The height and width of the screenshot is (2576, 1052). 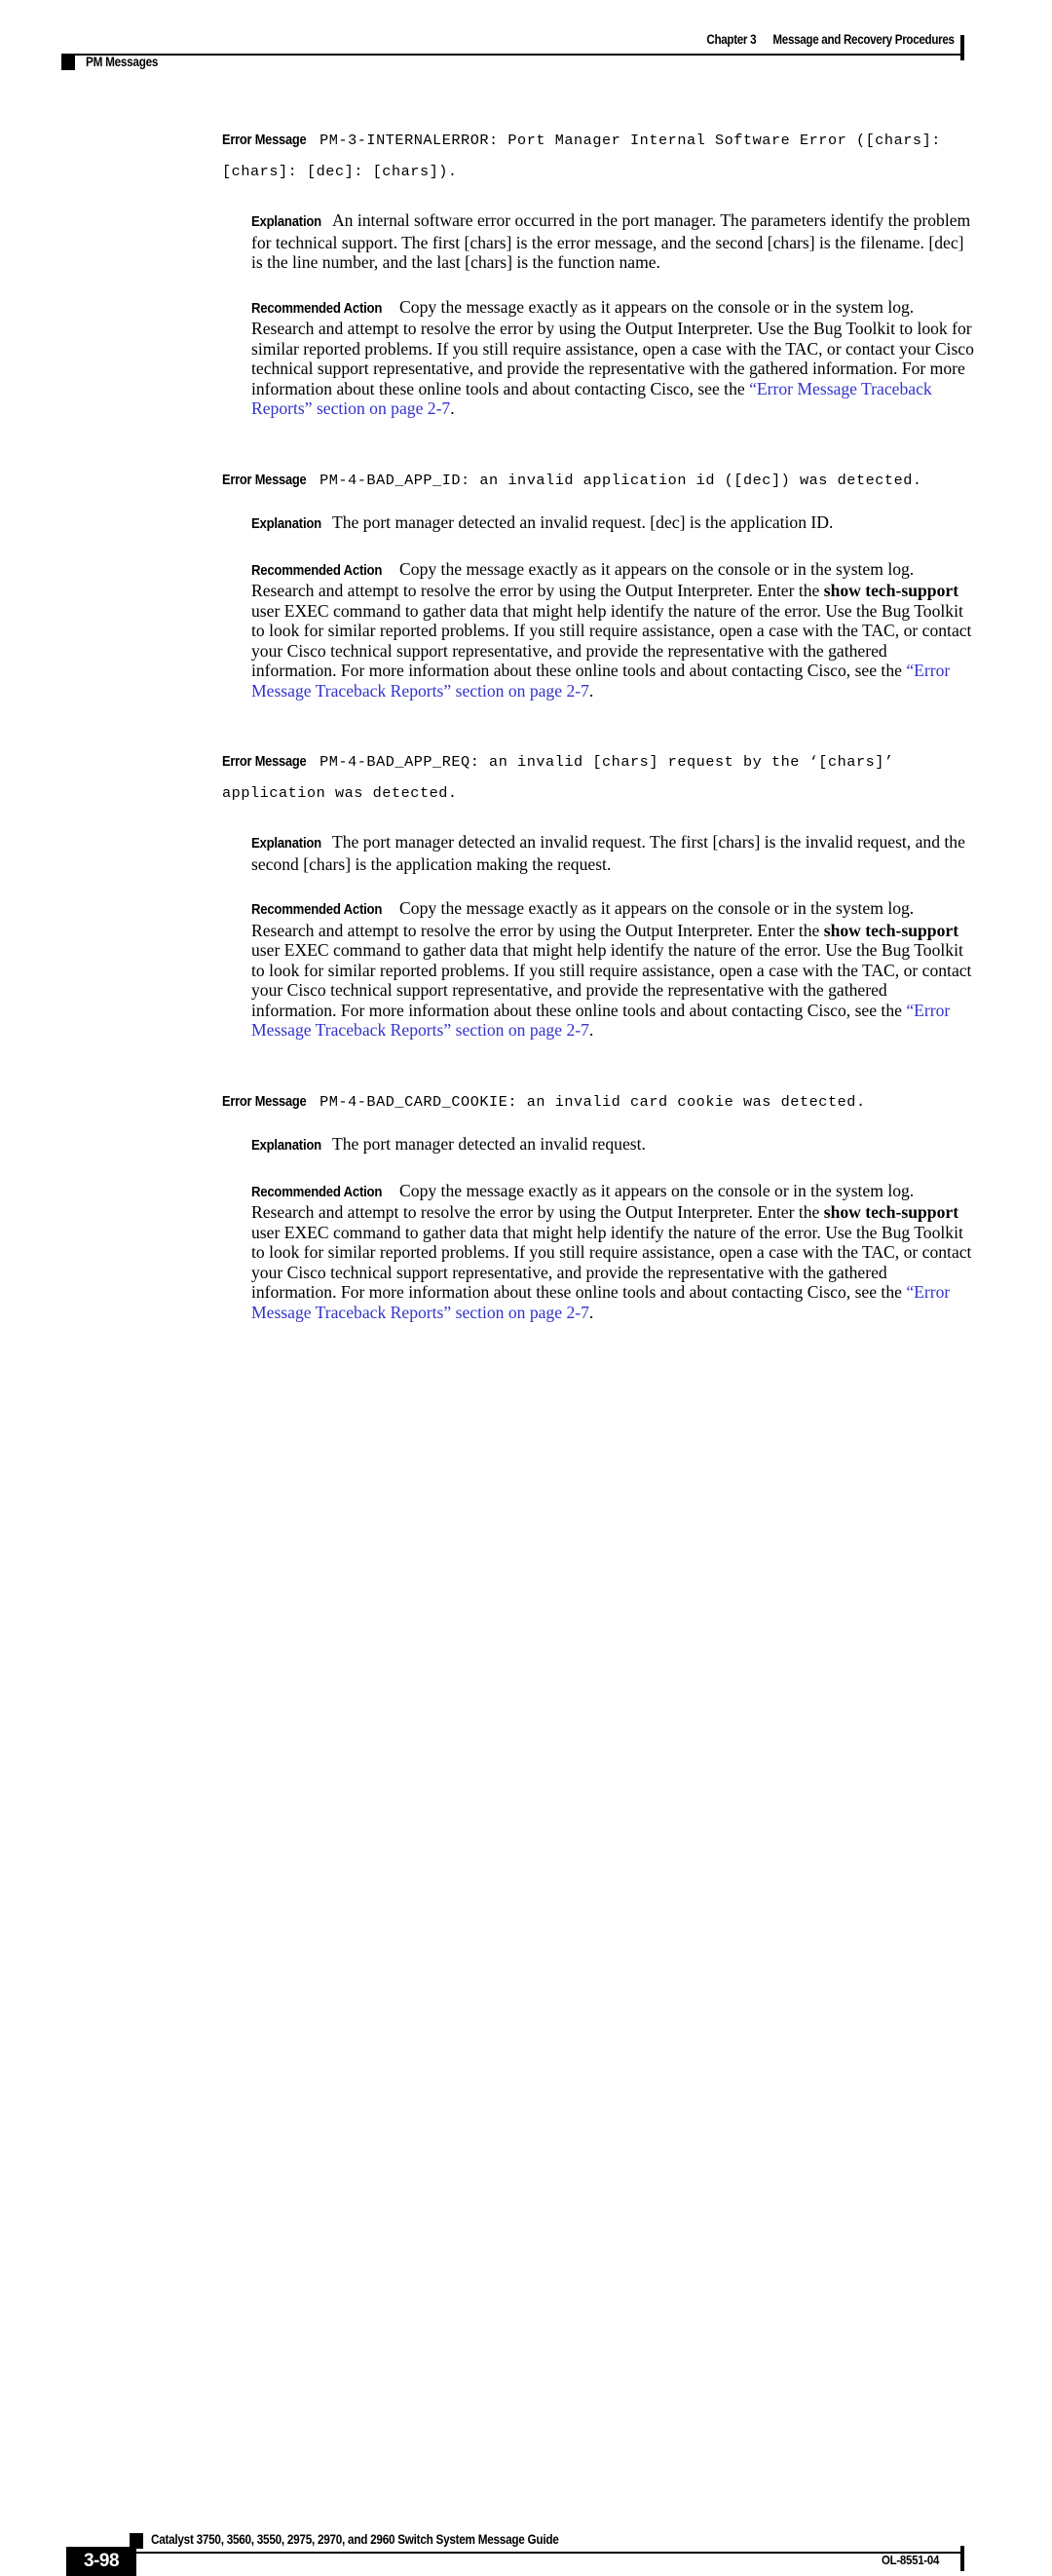 I want to click on header-chapter-number: Chapter 3, so click(x=731, y=39).